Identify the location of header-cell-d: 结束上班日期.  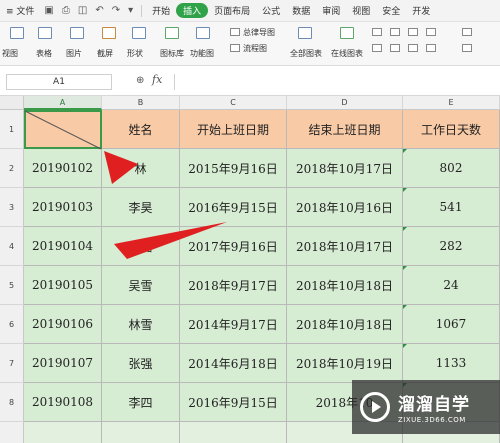
(345, 129).